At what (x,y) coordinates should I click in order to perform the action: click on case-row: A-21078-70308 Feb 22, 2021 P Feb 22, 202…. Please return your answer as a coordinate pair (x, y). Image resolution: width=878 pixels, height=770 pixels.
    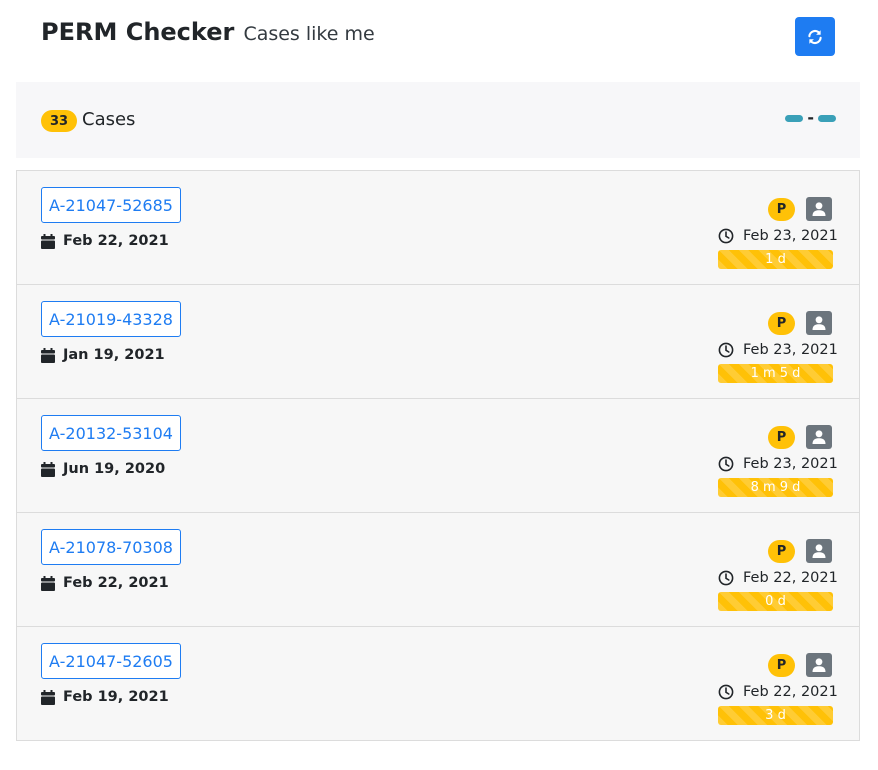
    Looking at the image, I should click on (438, 570).